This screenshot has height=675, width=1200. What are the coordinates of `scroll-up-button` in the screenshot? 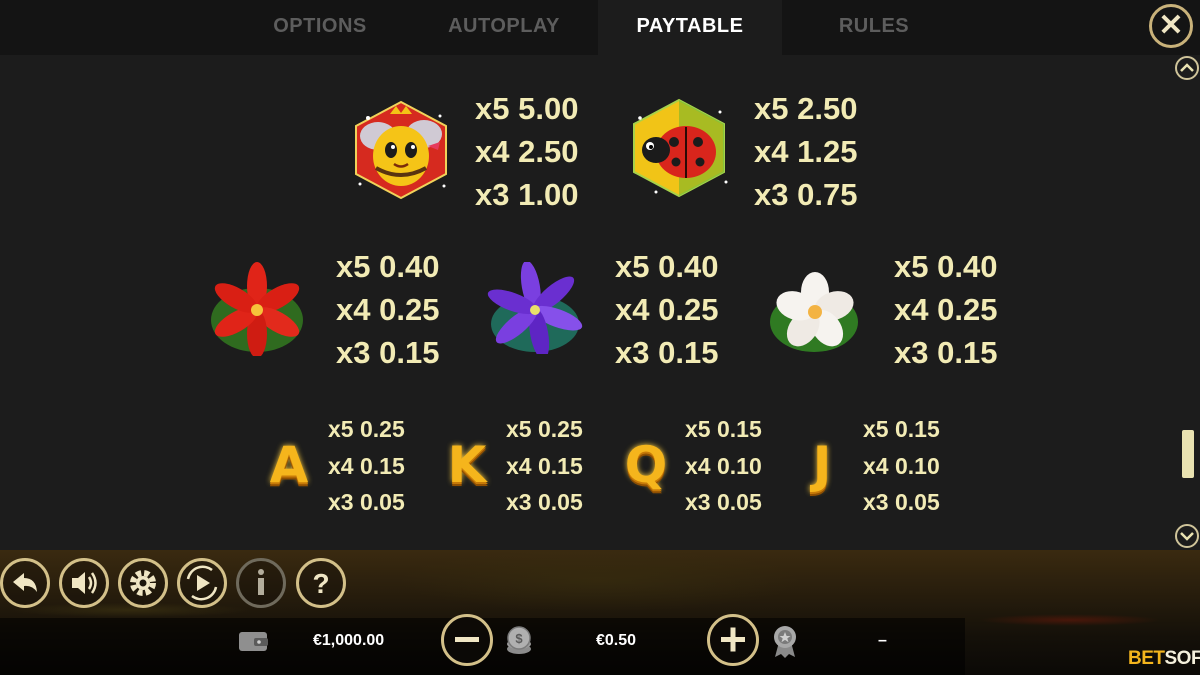 It's located at (1187, 68).